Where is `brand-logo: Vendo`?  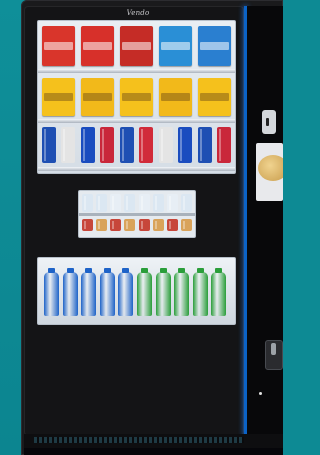
brand-logo: Vendo is located at coordinates (138, 13).